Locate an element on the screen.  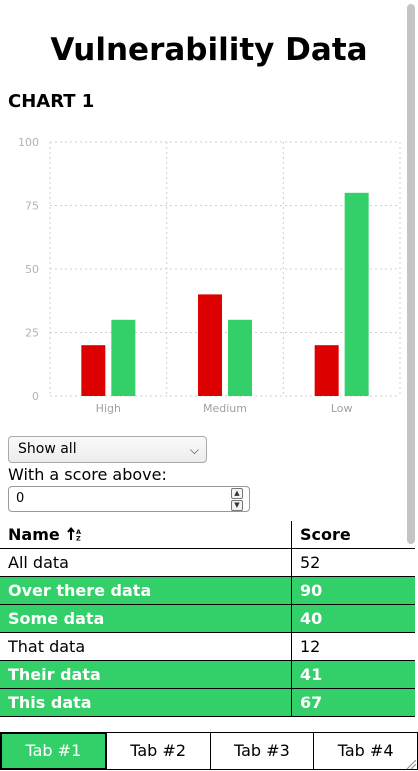
spin-down-icon: ▼ is located at coordinates (237, 505).